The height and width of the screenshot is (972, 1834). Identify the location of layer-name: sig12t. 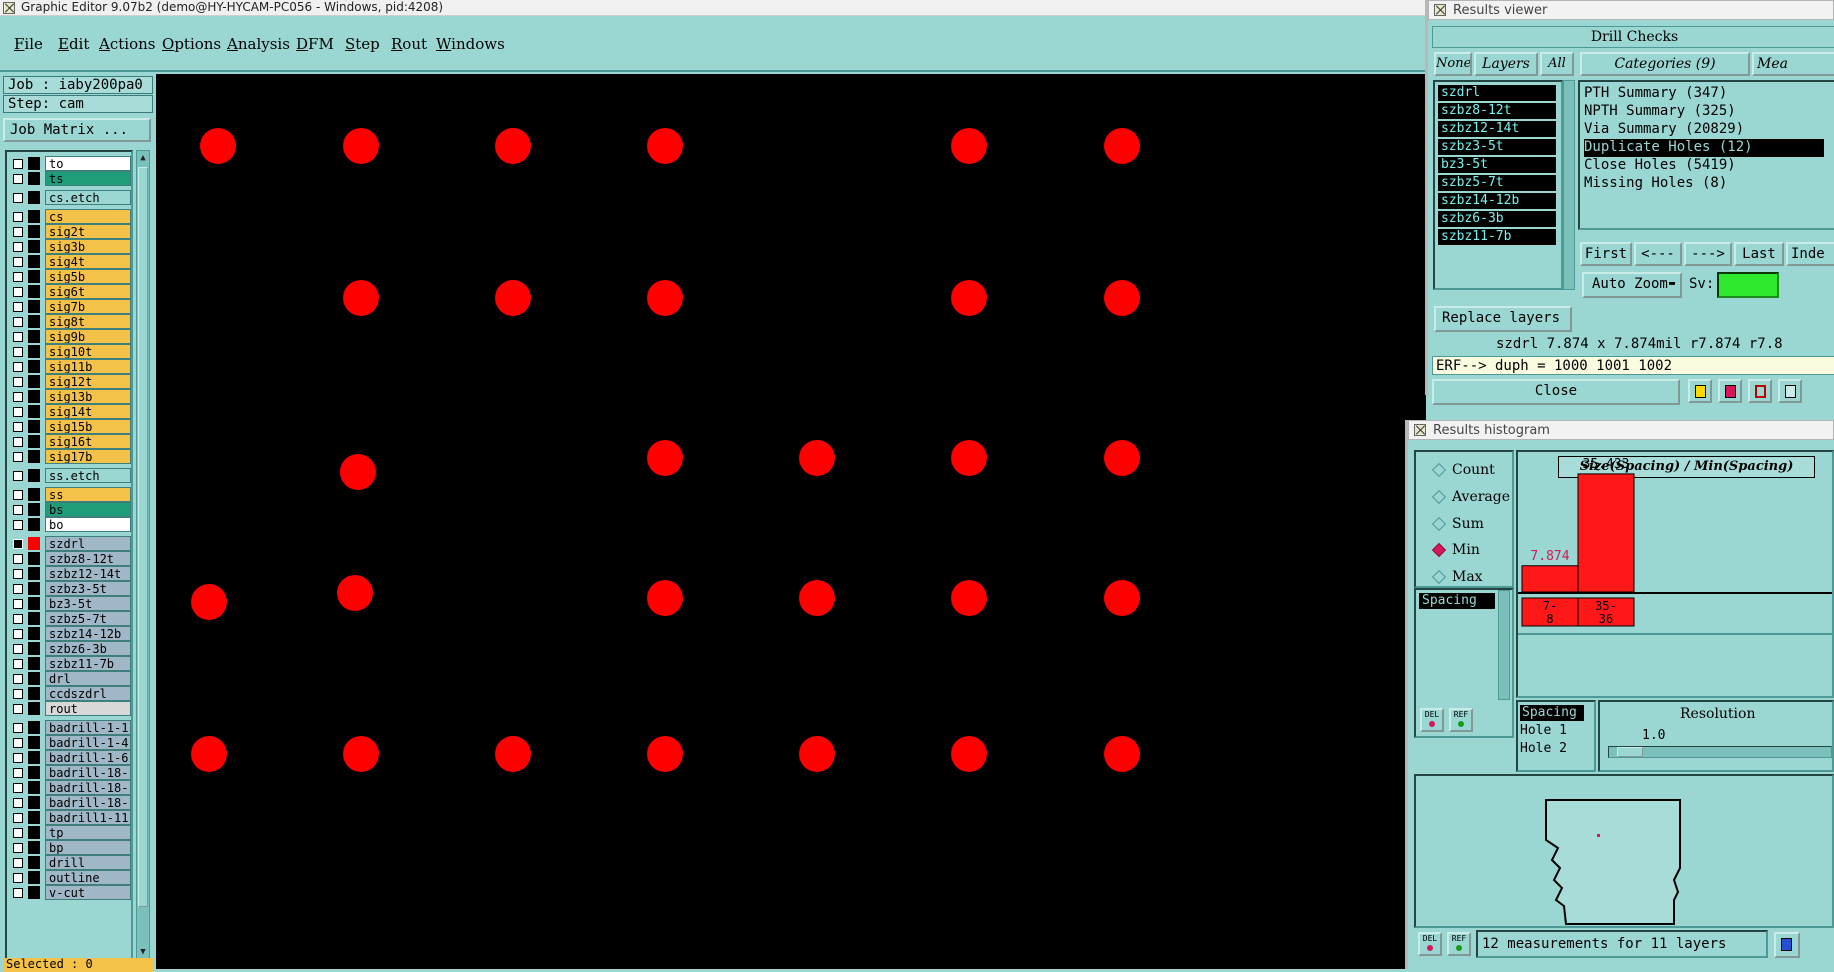
(88, 381).